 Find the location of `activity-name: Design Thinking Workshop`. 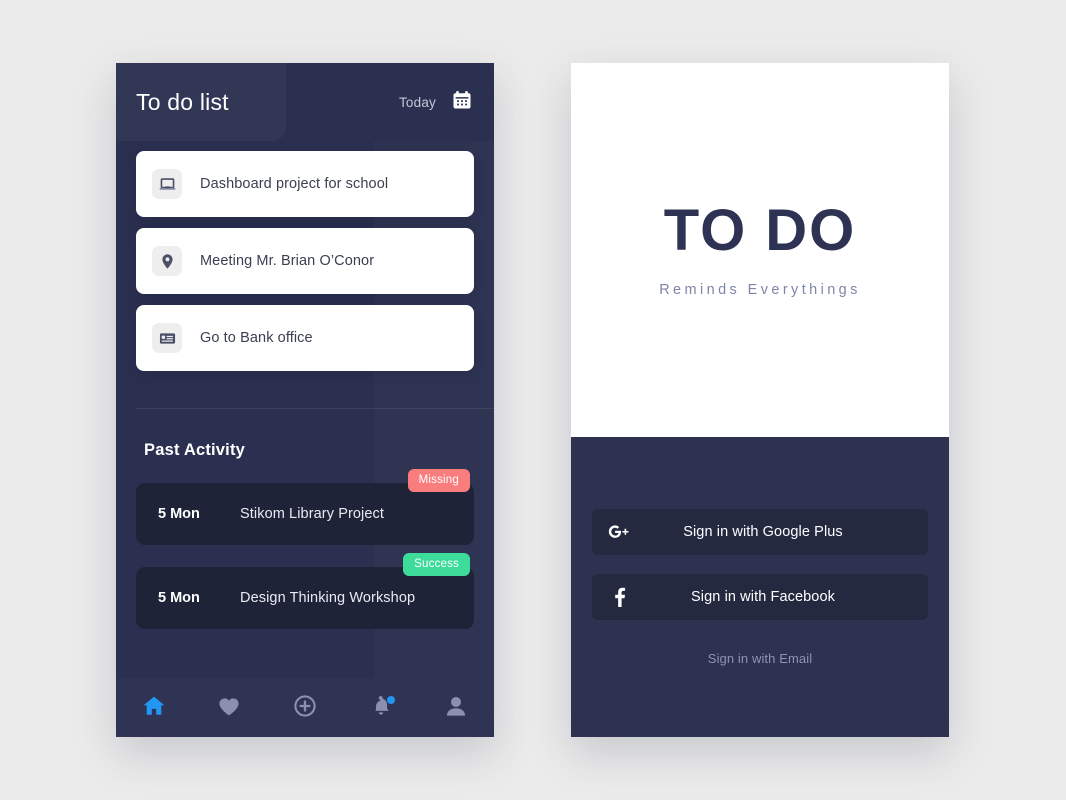

activity-name: Design Thinking Workshop is located at coordinates (328, 598).